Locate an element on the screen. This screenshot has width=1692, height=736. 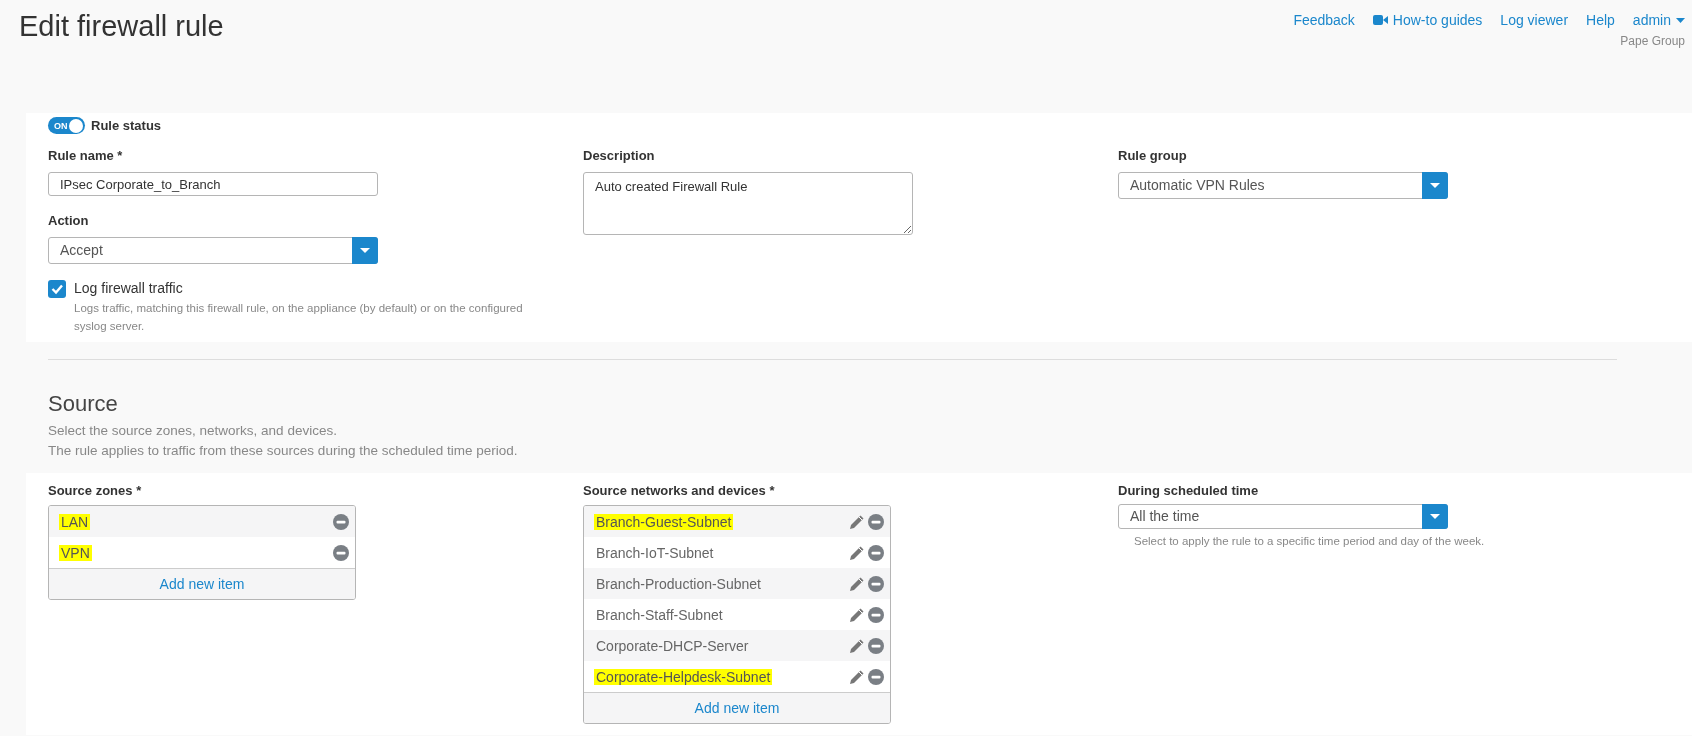
field-label: During scheduled time is located at coordinates (1188, 490).